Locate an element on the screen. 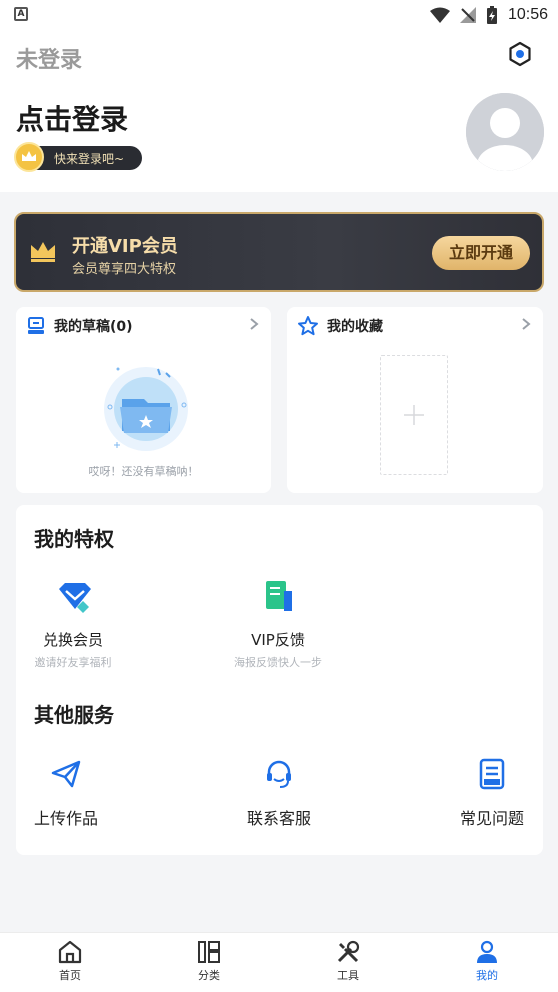  tab-category: 分类 is located at coordinates (209, 961).